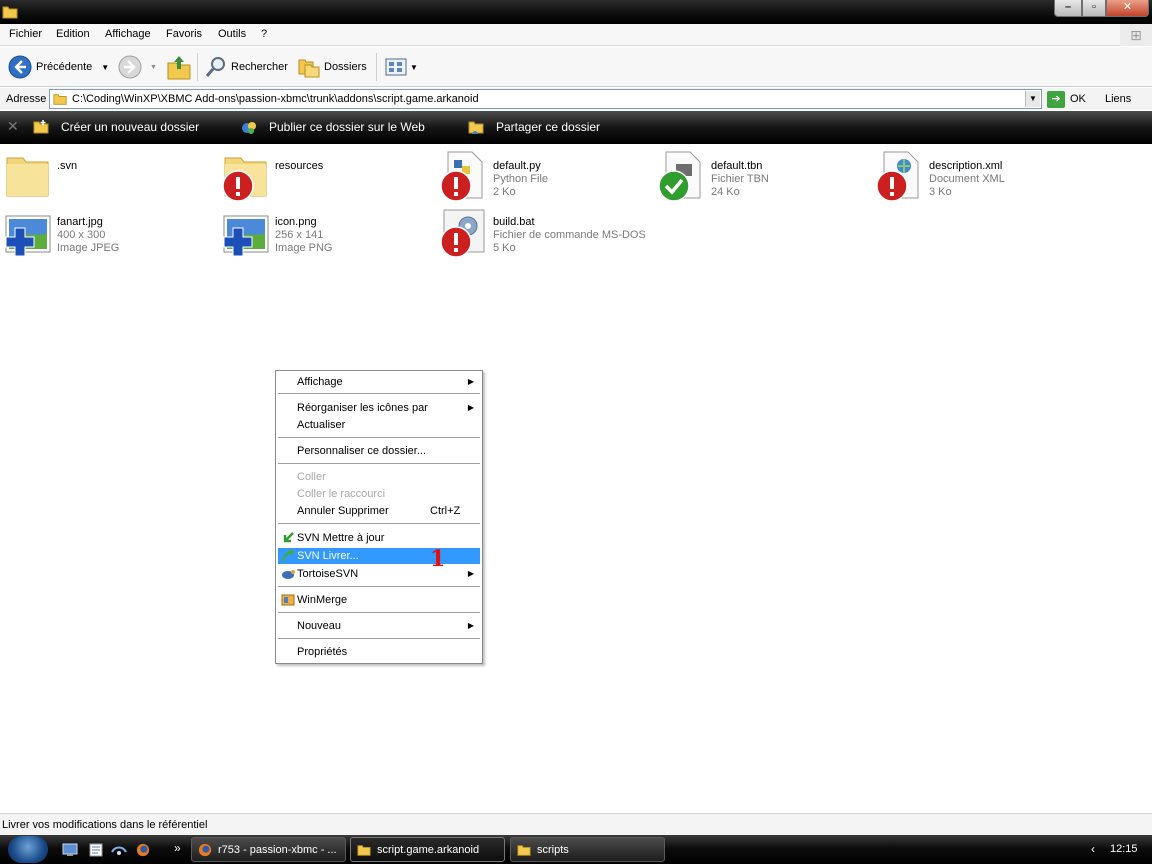 This screenshot has width=1152, height=864. I want to click on publish-web-icon, so click(249, 128).